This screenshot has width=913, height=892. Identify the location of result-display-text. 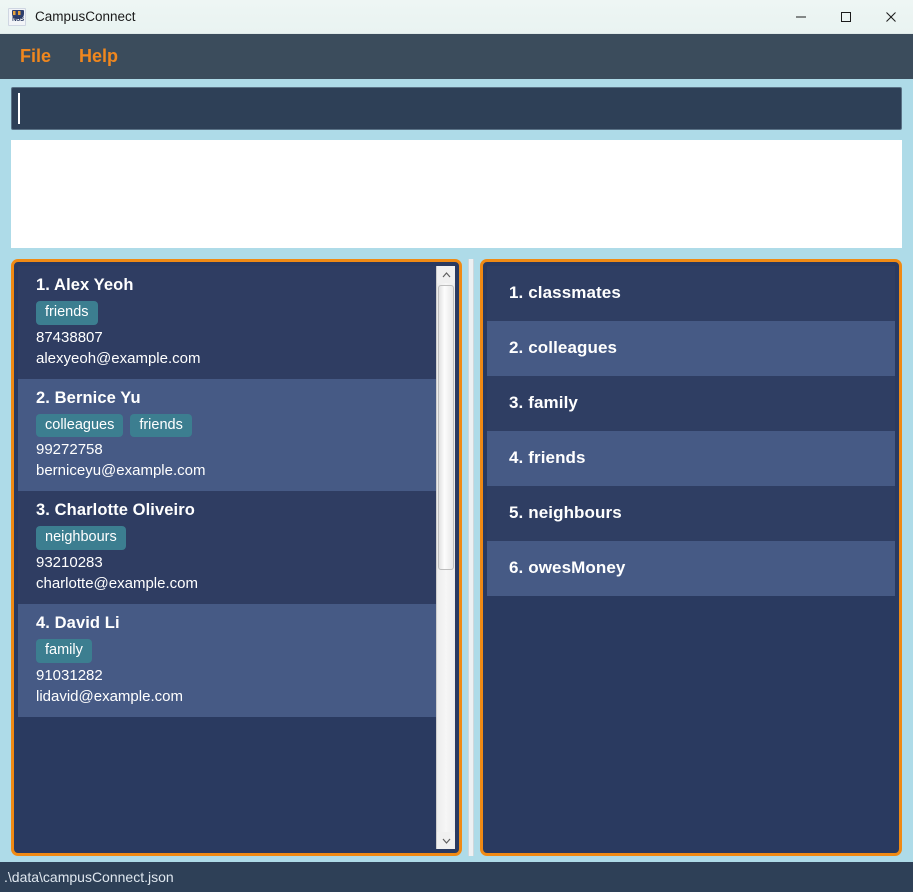
(456, 147).